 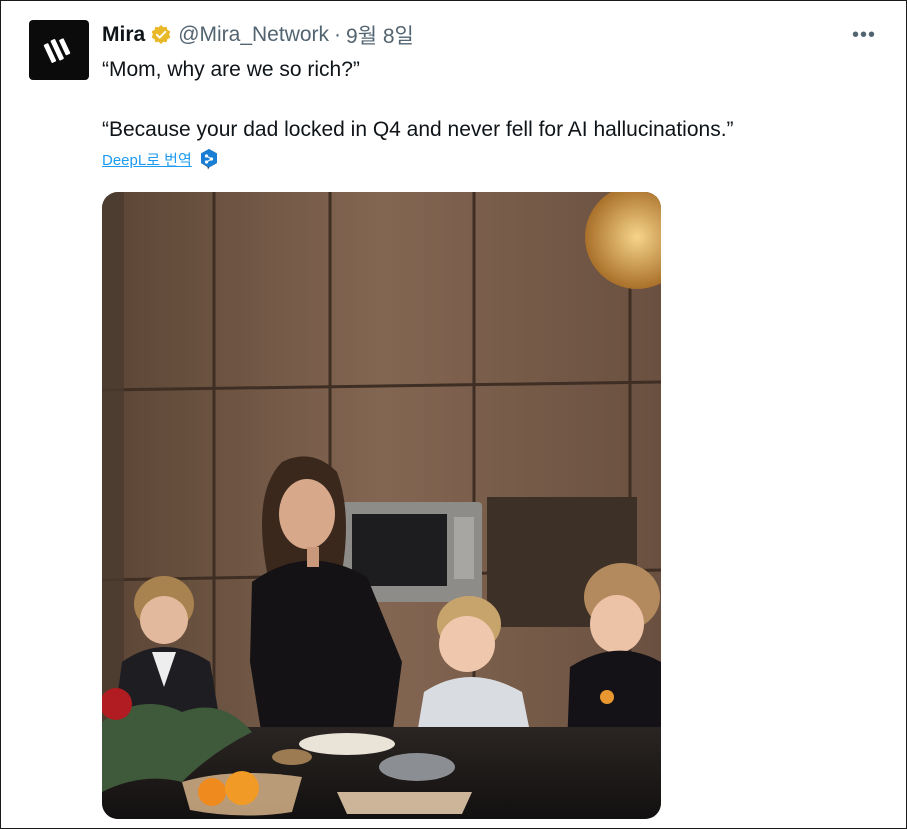 What do you see at coordinates (231, 69) in the screenshot?
I see `tweet-text-line-1: “Mom, why are we so rich?”` at bounding box center [231, 69].